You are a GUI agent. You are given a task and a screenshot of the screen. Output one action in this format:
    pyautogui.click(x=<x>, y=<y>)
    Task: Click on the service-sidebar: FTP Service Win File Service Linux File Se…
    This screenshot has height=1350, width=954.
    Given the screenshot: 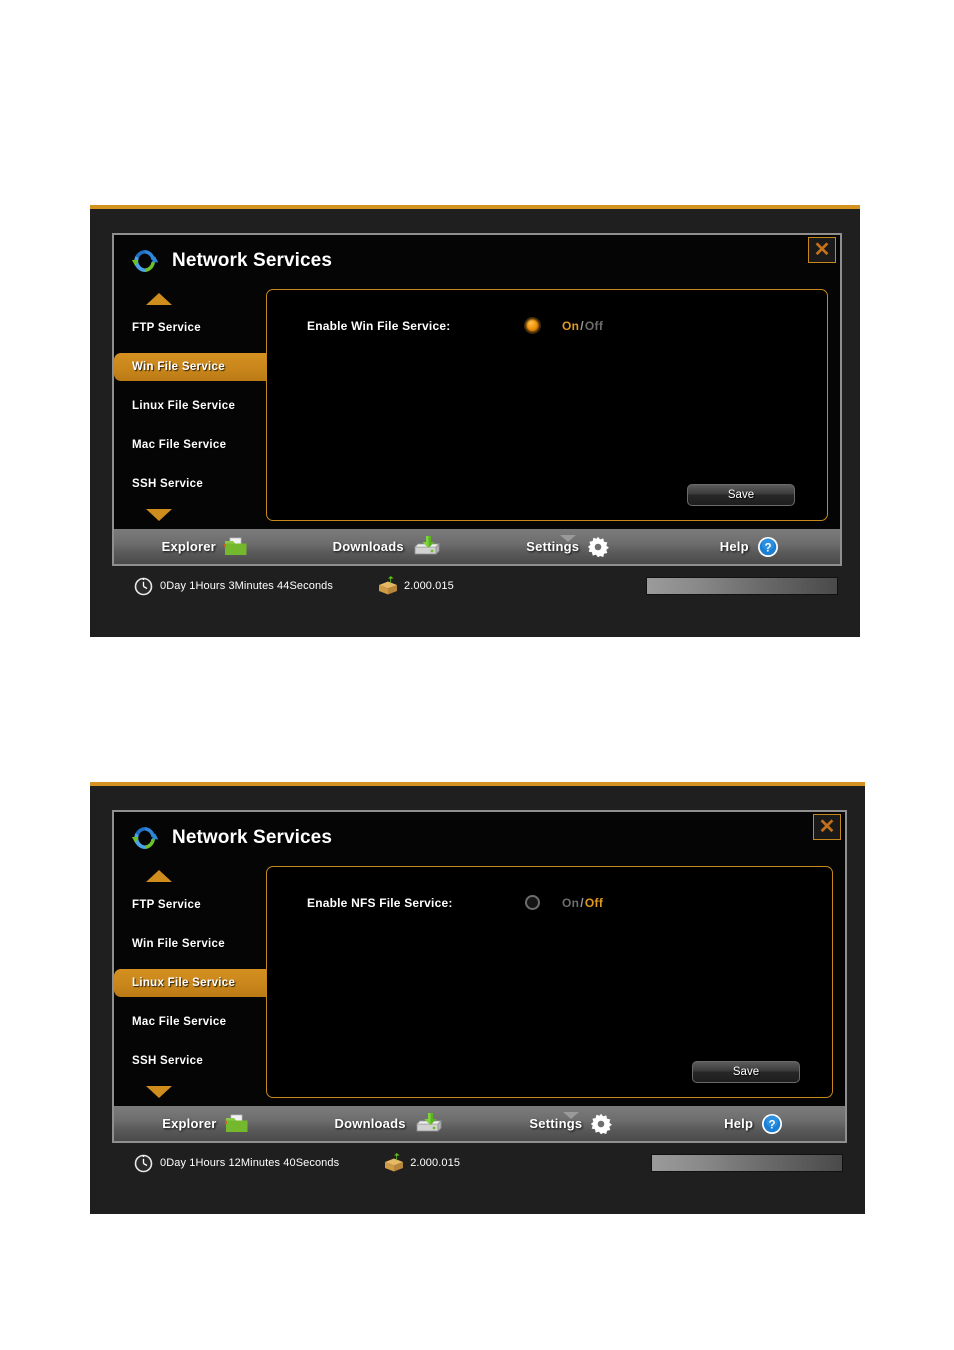 What is the action you would take?
    pyautogui.click(x=190, y=986)
    